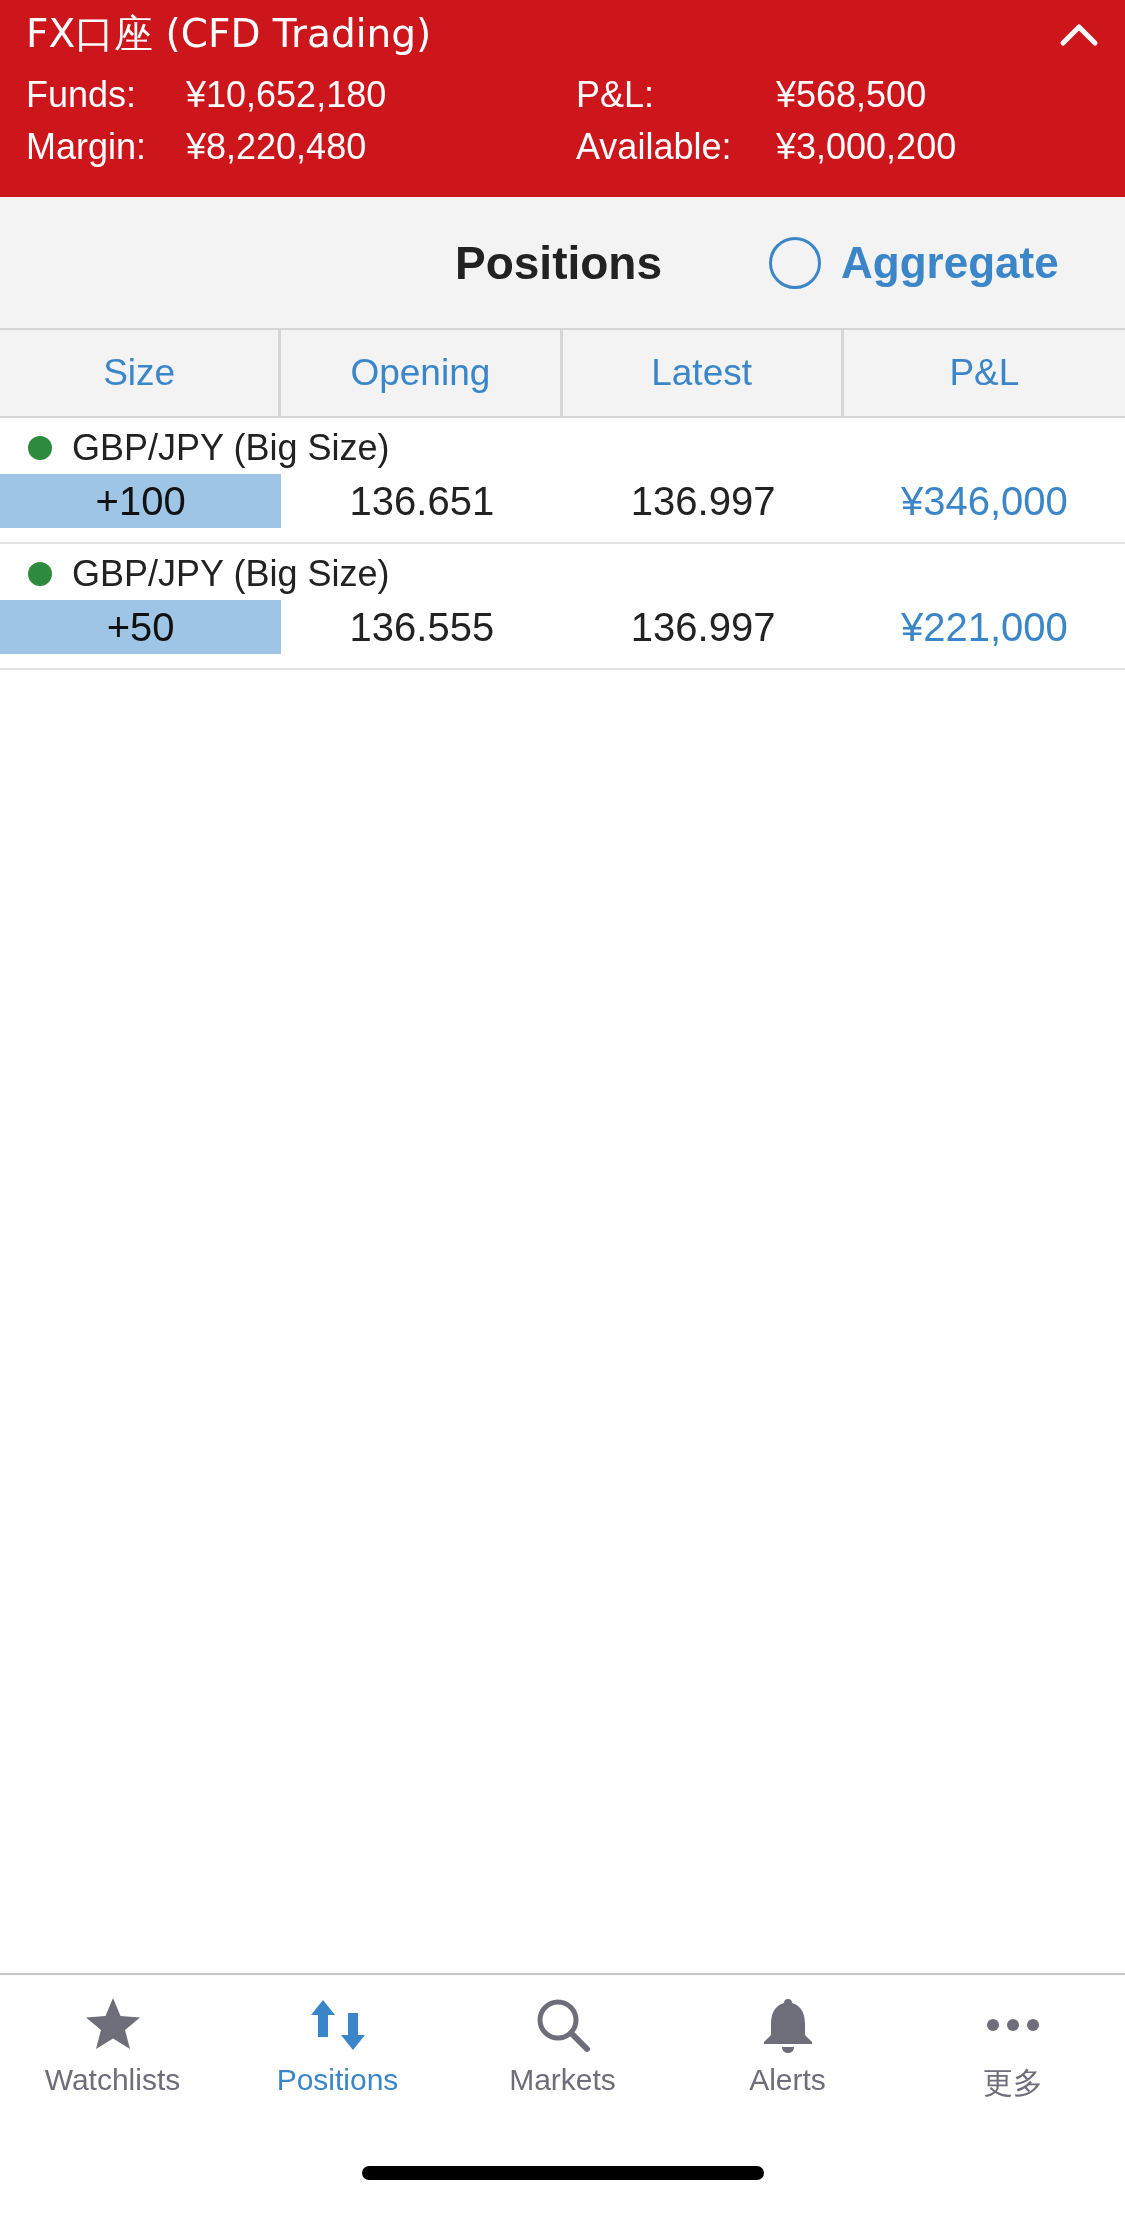 This screenshot has width=1125, height=2223. Describe the element at coordinates (141, 501) in the screenshot. I see `size-cell: +100` at that location.